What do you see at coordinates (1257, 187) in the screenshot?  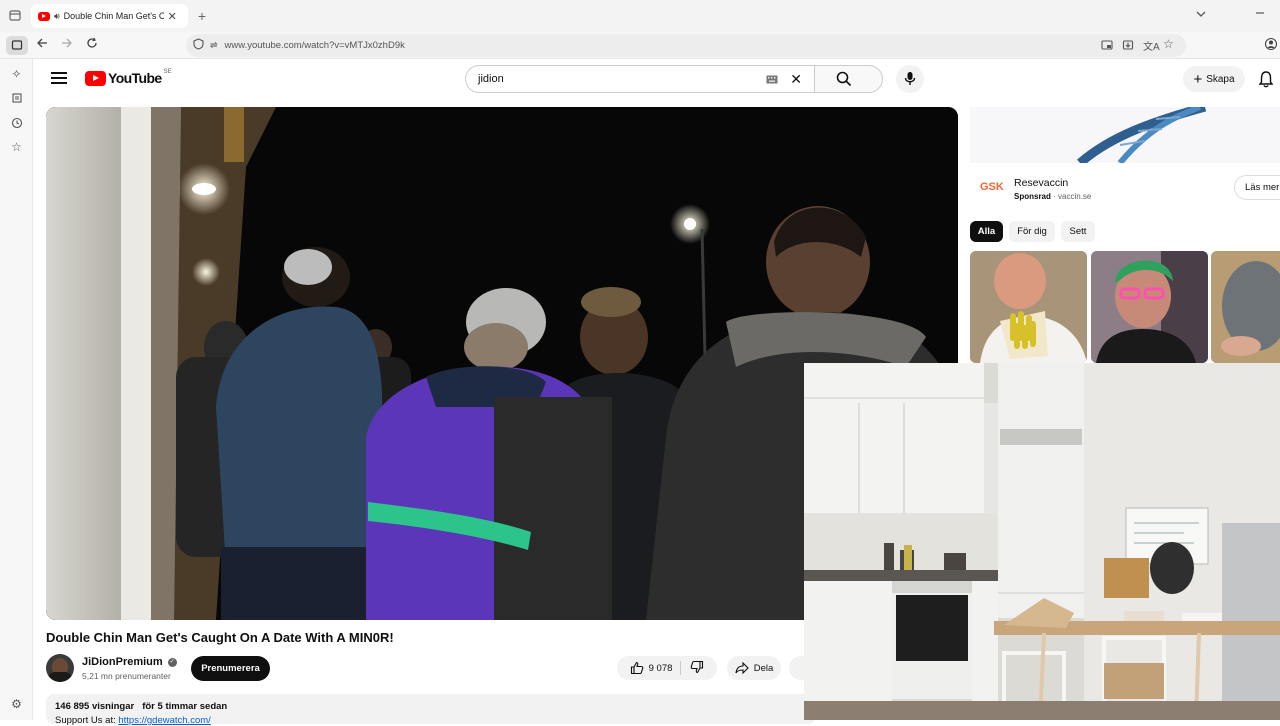 I see `ad-cta-button: Läs mer` at bounding box center [1257, 187].